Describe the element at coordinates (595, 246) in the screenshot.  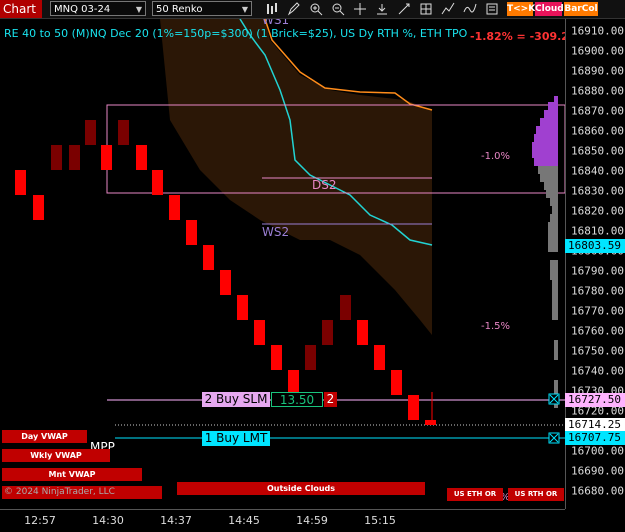
I see `price-tag-ws: 16803.59` at that location.